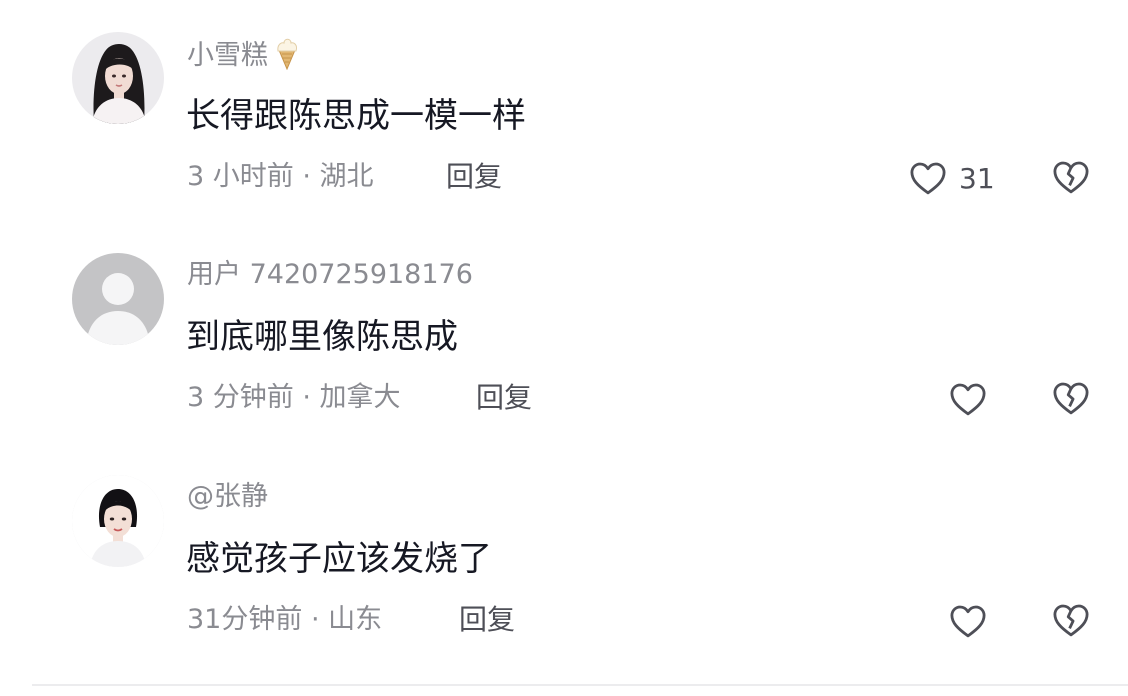 This screenshot has width=1128, height=696. What do you see at coordinates (951, 178) in the screenshot?
I see `like-button: 31` at bounding box center [951, 178].